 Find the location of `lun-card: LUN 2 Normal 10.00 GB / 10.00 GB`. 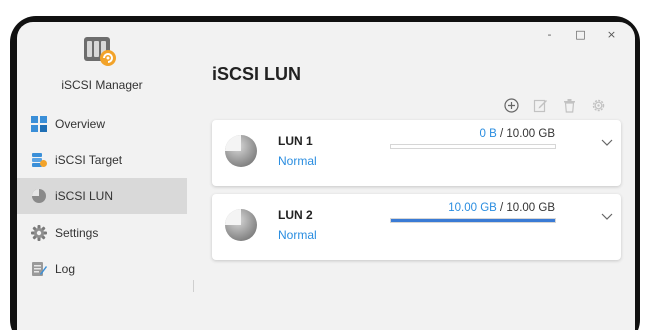

lun-card: LUN 2 Normal 10.00 GB / 10.00 GB is located at coordinates (416, 227).